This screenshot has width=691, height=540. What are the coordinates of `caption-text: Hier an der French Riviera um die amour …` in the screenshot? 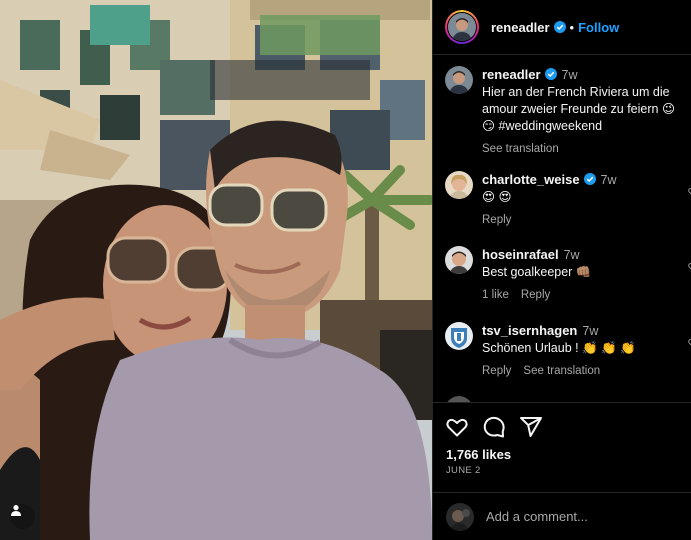 It's located at (578, 109).